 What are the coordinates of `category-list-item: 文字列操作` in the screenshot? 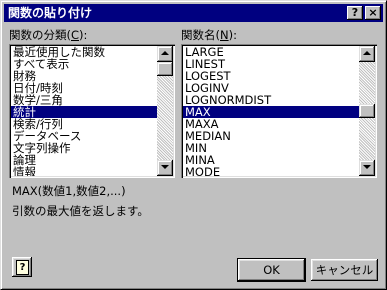 It's located at (84, 148).